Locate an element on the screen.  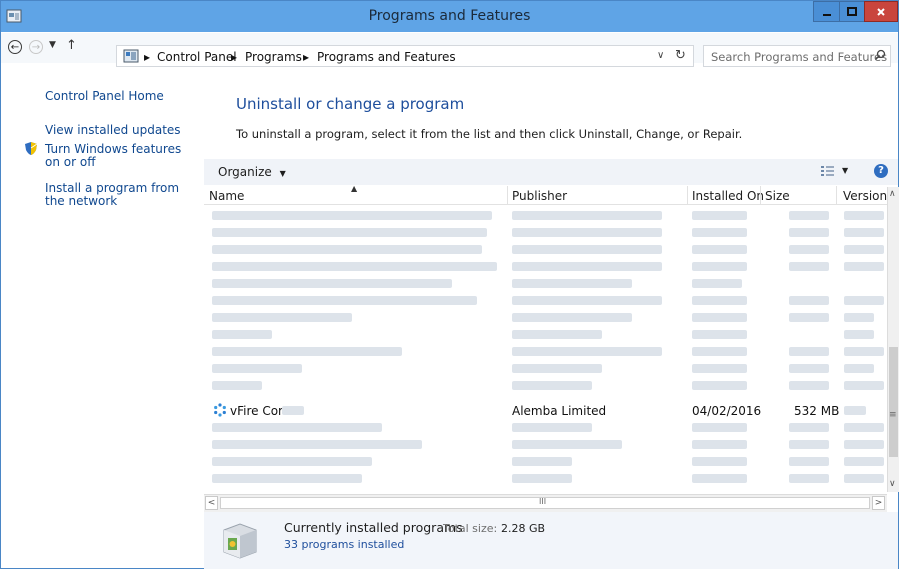
maximize-button is located at coordinates (852, 11).